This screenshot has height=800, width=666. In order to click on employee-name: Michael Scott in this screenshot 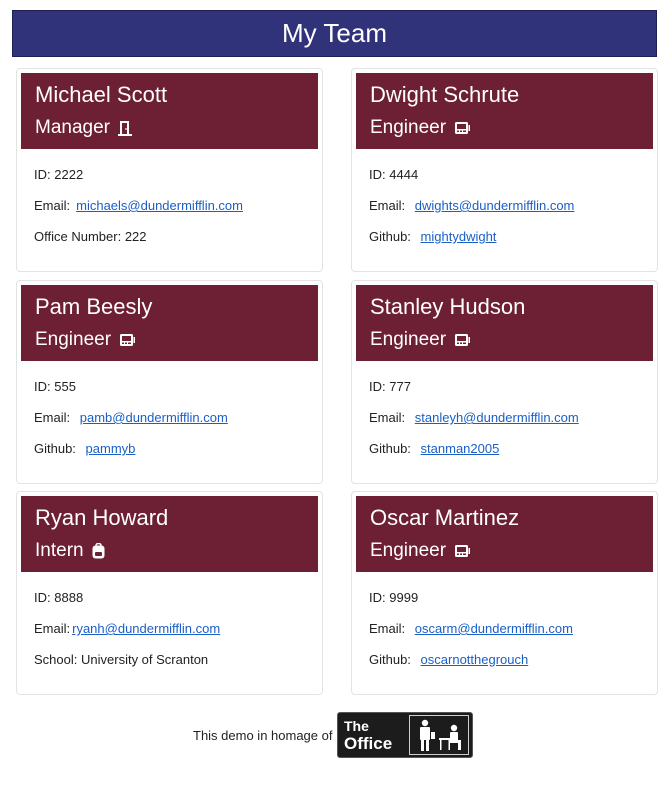, I will do `click(101, 94)`.